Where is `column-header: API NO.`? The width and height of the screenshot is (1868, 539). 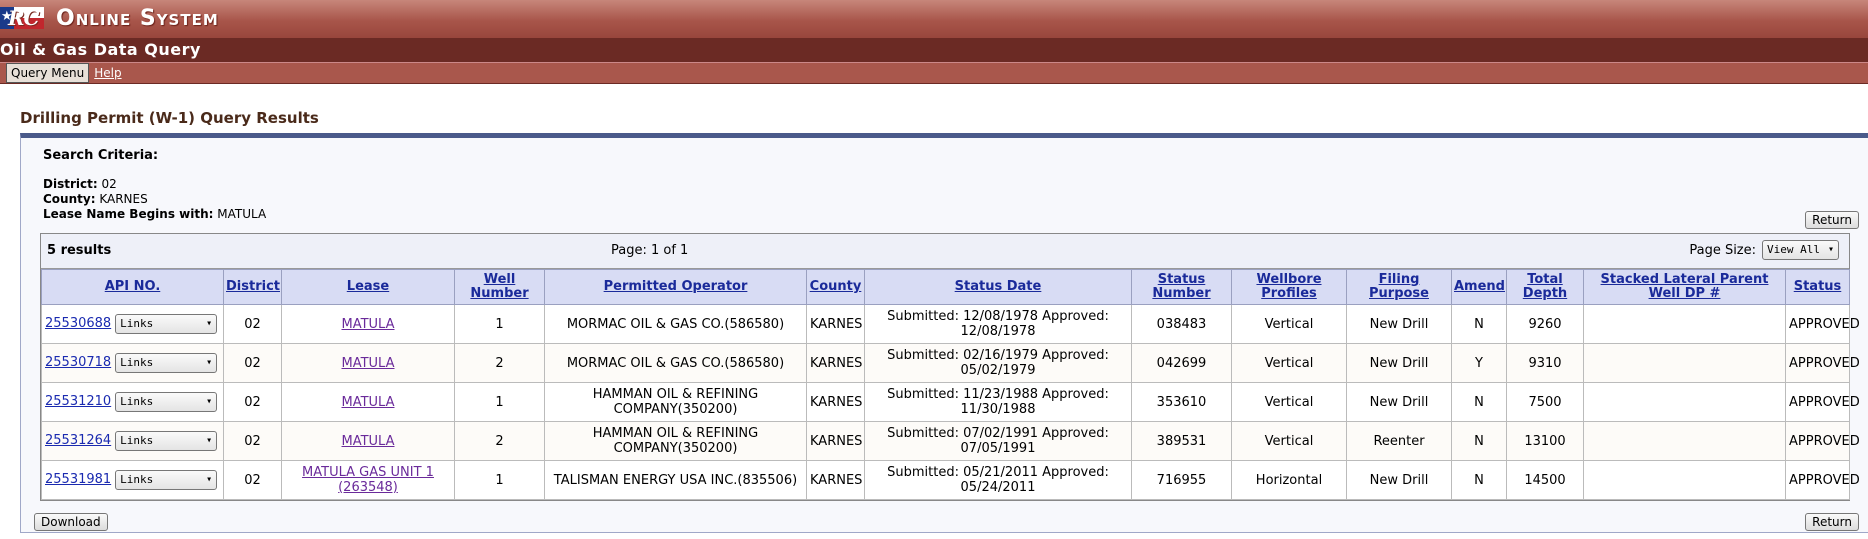 column-header: API NO. is located at coordinates (132, 287).